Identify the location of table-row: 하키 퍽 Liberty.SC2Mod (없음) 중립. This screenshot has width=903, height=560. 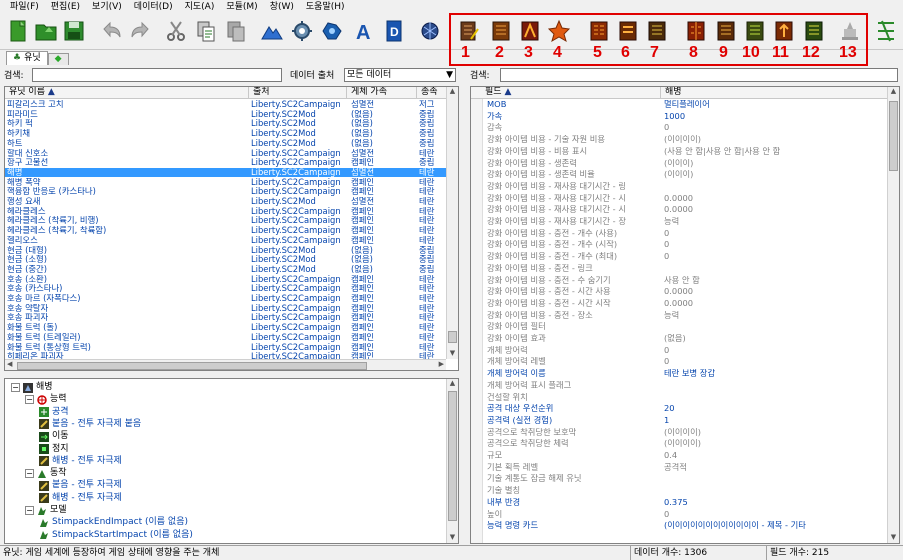
(225, 123).